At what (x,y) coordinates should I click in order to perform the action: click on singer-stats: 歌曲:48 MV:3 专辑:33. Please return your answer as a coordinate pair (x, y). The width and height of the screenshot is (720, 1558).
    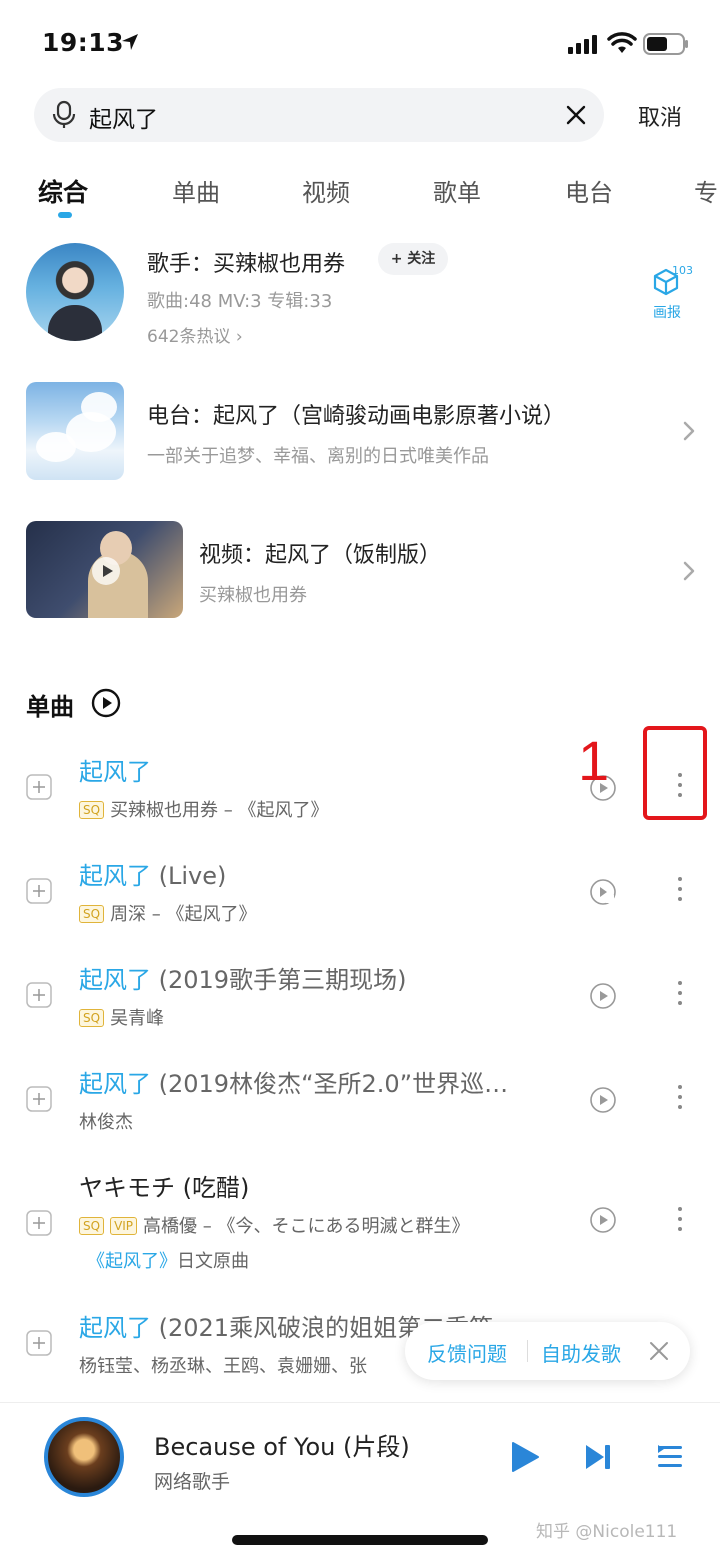
    Looking at the image, I should click on (240, 301).